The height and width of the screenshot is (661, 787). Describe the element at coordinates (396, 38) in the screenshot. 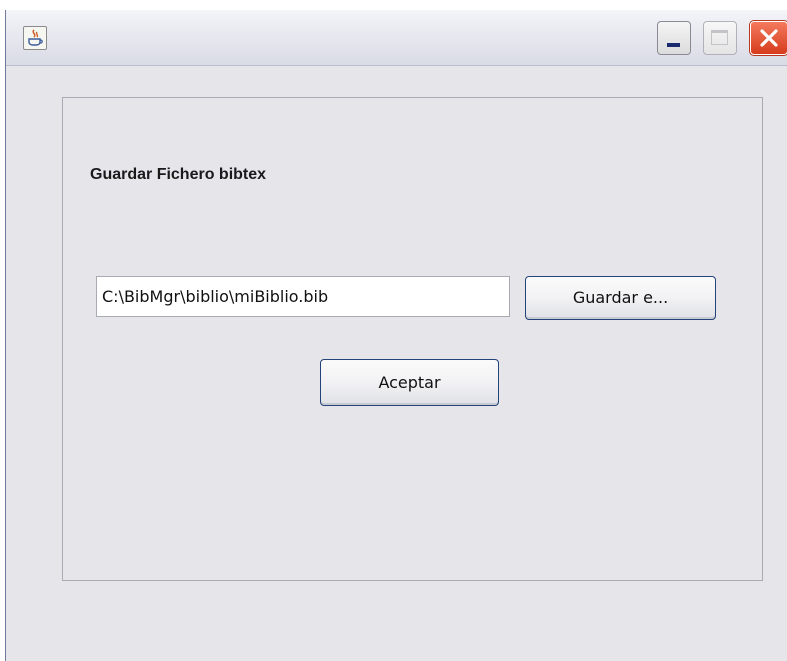

I see `title-bar` at that location.